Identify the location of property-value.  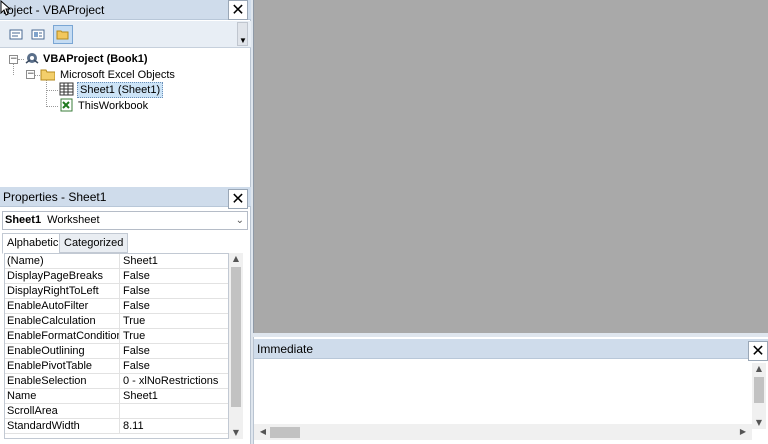
(174, 411).